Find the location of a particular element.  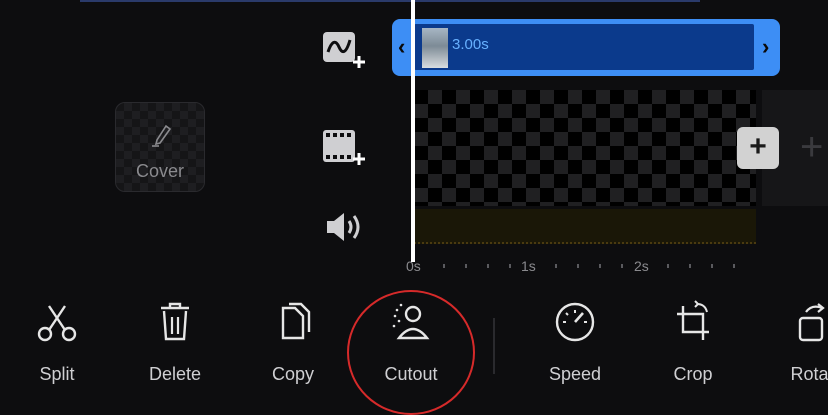

ruler-label: 2s is located at coordinates (641, 266).